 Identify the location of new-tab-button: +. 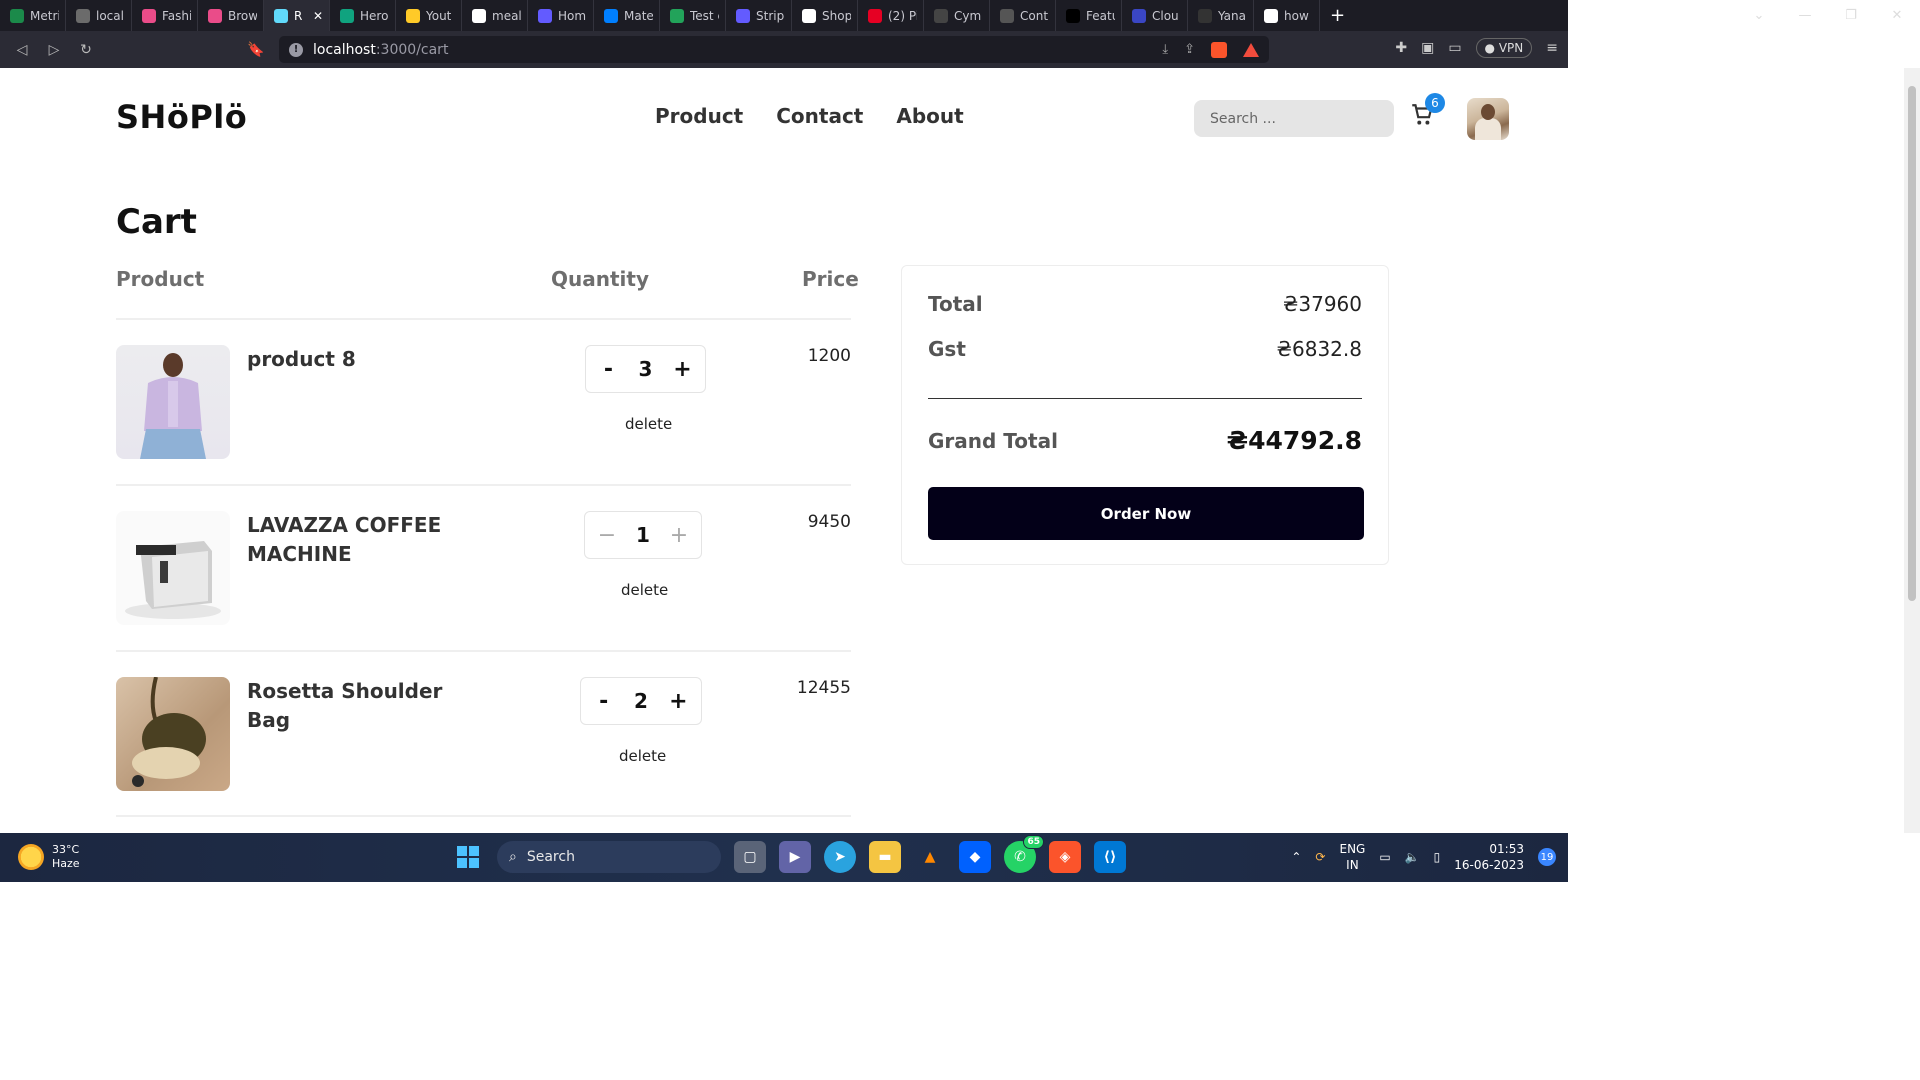
(1337, 15).